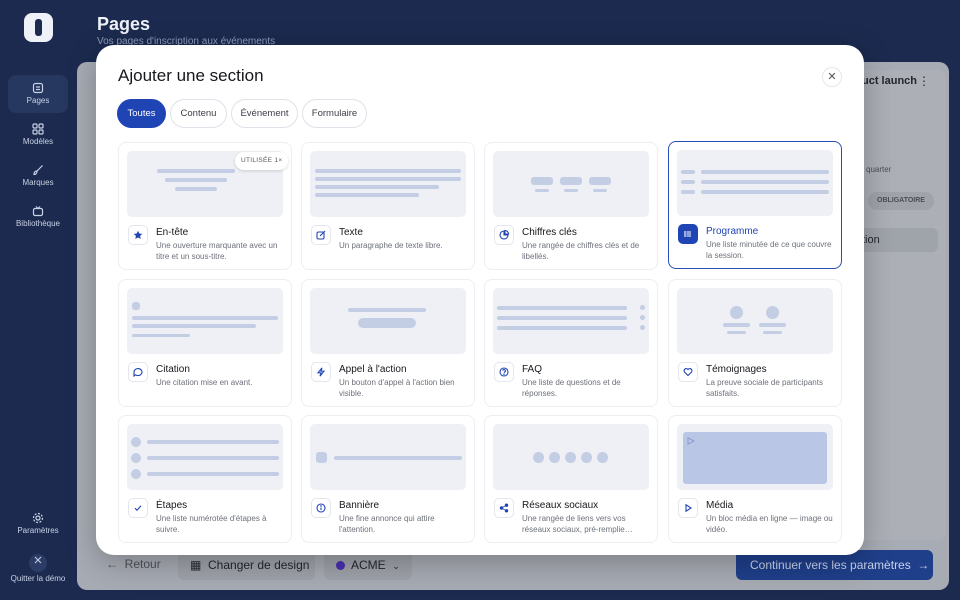 This screenshot has width=960, height=600. I want to click on pages-icon, so click(38, 88).